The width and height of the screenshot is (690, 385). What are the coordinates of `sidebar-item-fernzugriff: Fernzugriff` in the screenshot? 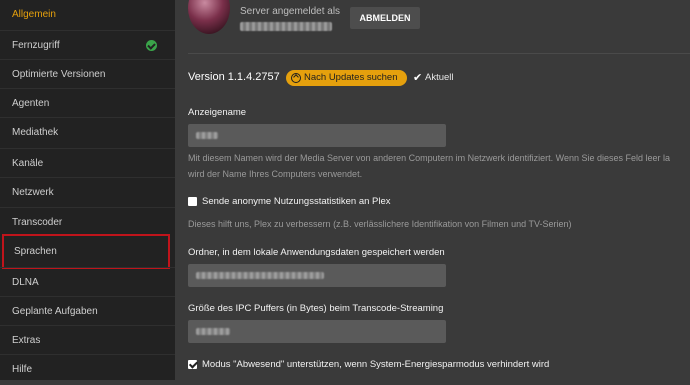 It's located at (87, 45).